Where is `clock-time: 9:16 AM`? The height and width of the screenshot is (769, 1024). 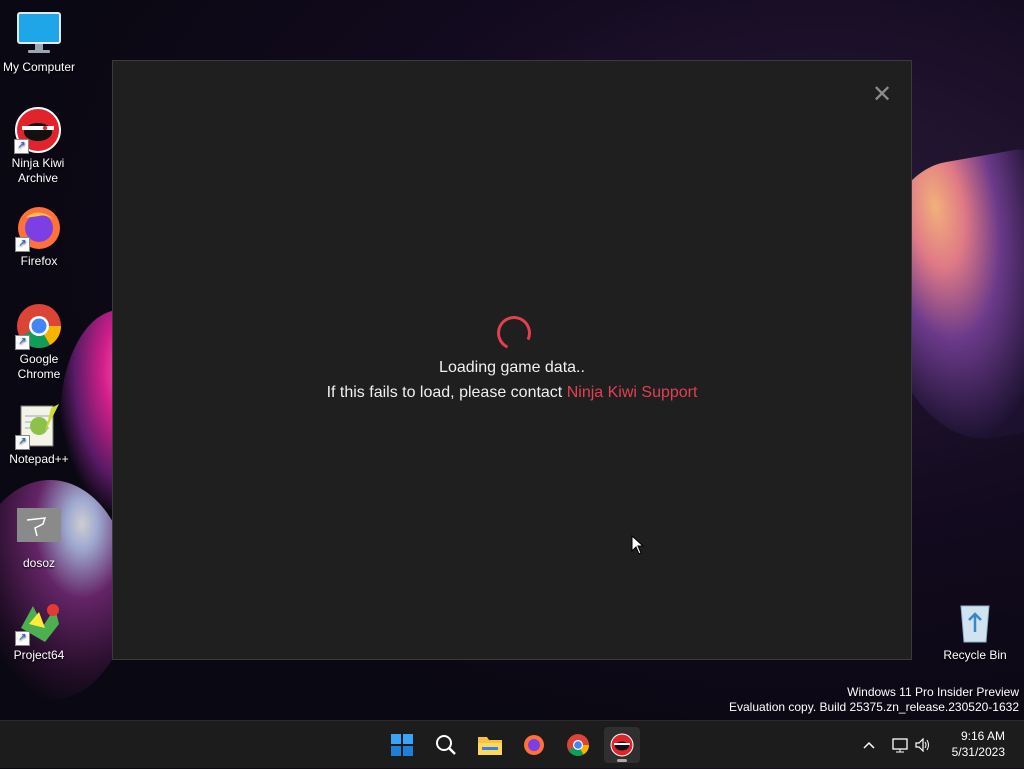 clock-time: 9:16 AM is located at coordinates (982, 736).